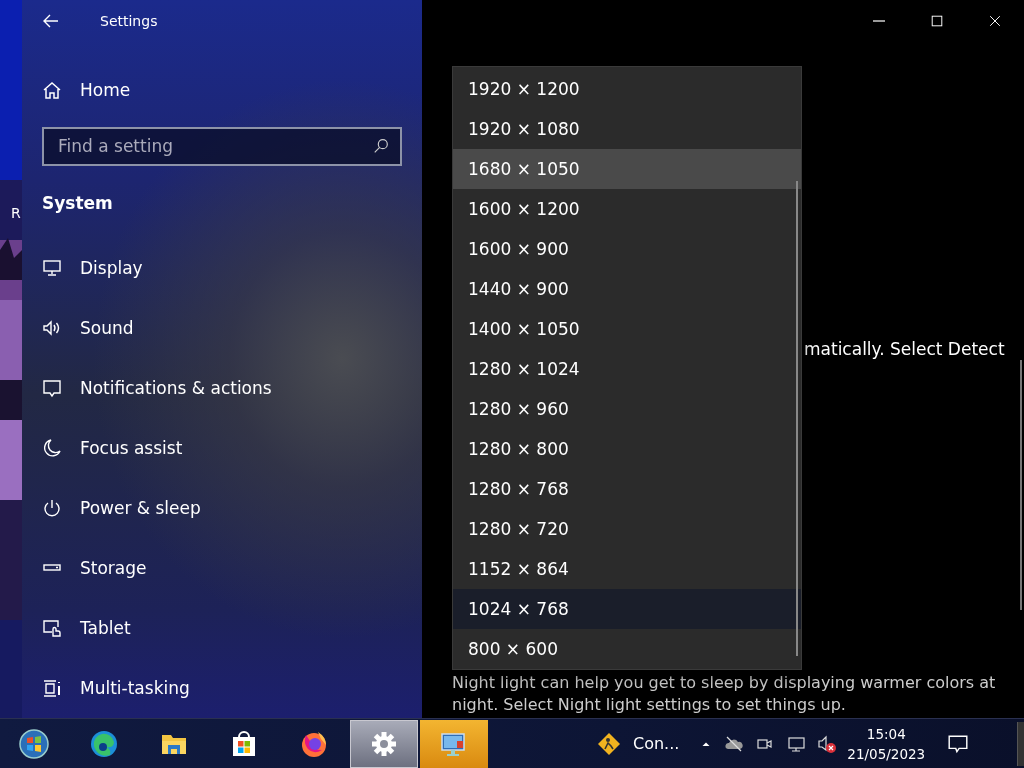 This screenshot has width=1024, height=768. What do you see at coordinates (905, 350) in the screenshot?
I see `description-text: matically. Select Detect` at bounding box center [905, 350].